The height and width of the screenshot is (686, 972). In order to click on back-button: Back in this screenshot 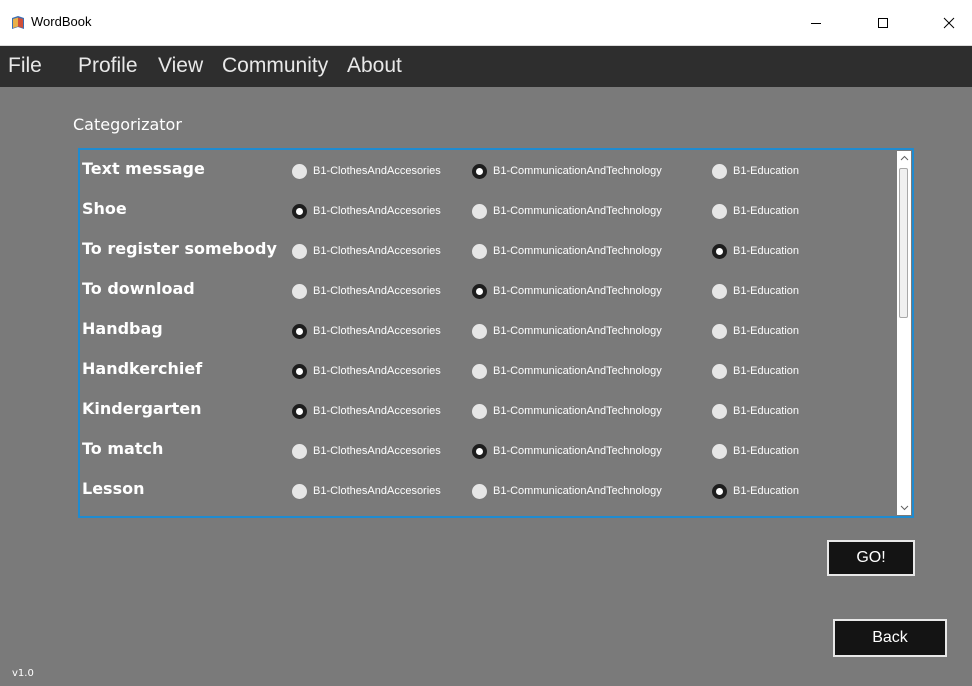, I will do `click(890, 638)`.